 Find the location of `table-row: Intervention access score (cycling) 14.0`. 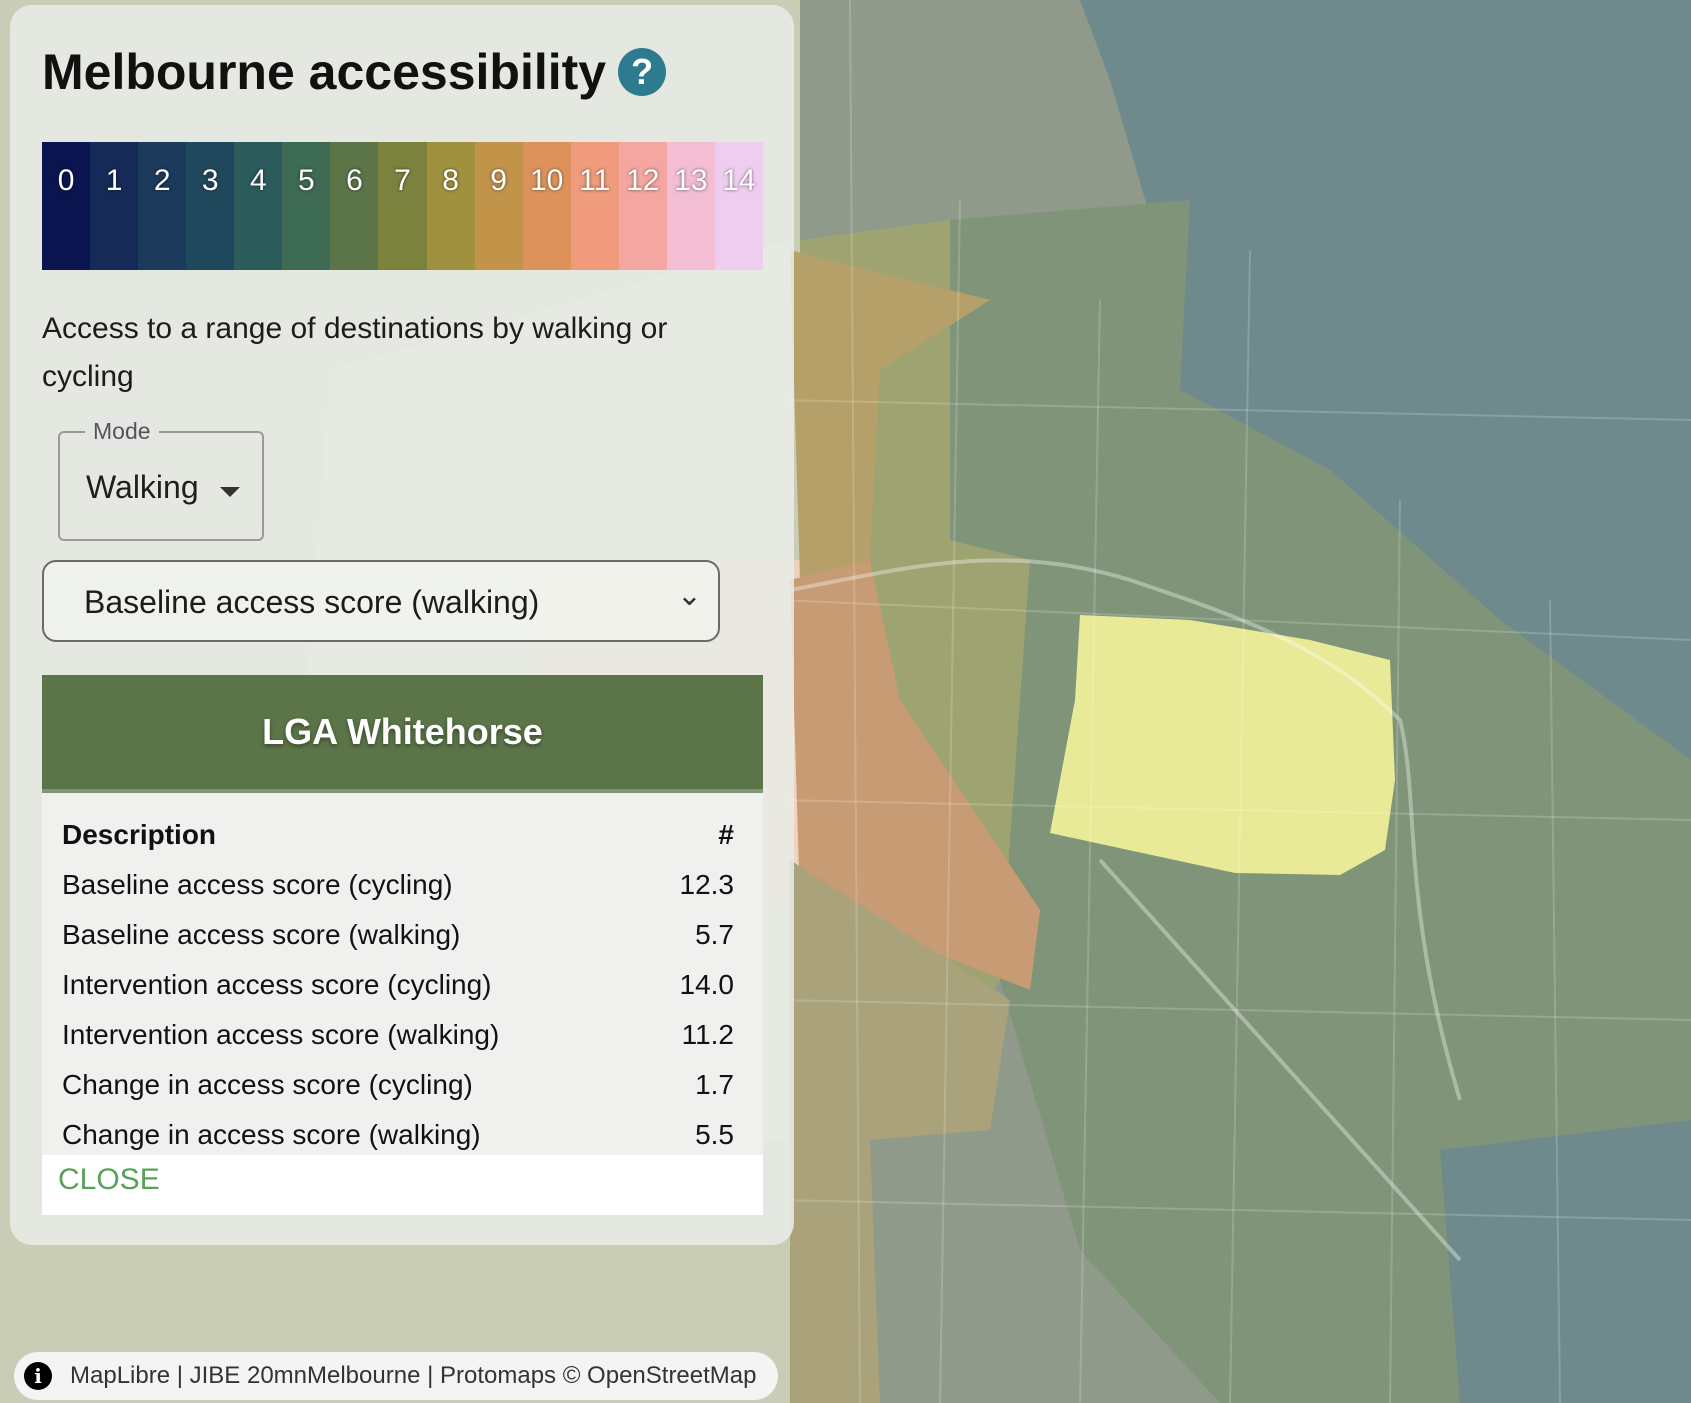

table-row: Intervention access score (cycling) 14.0 is located at coordinates (398, 985).